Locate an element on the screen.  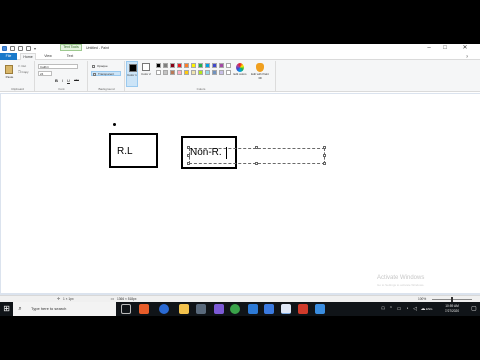
opaque-checkbox is located at coordinates (93, 66).